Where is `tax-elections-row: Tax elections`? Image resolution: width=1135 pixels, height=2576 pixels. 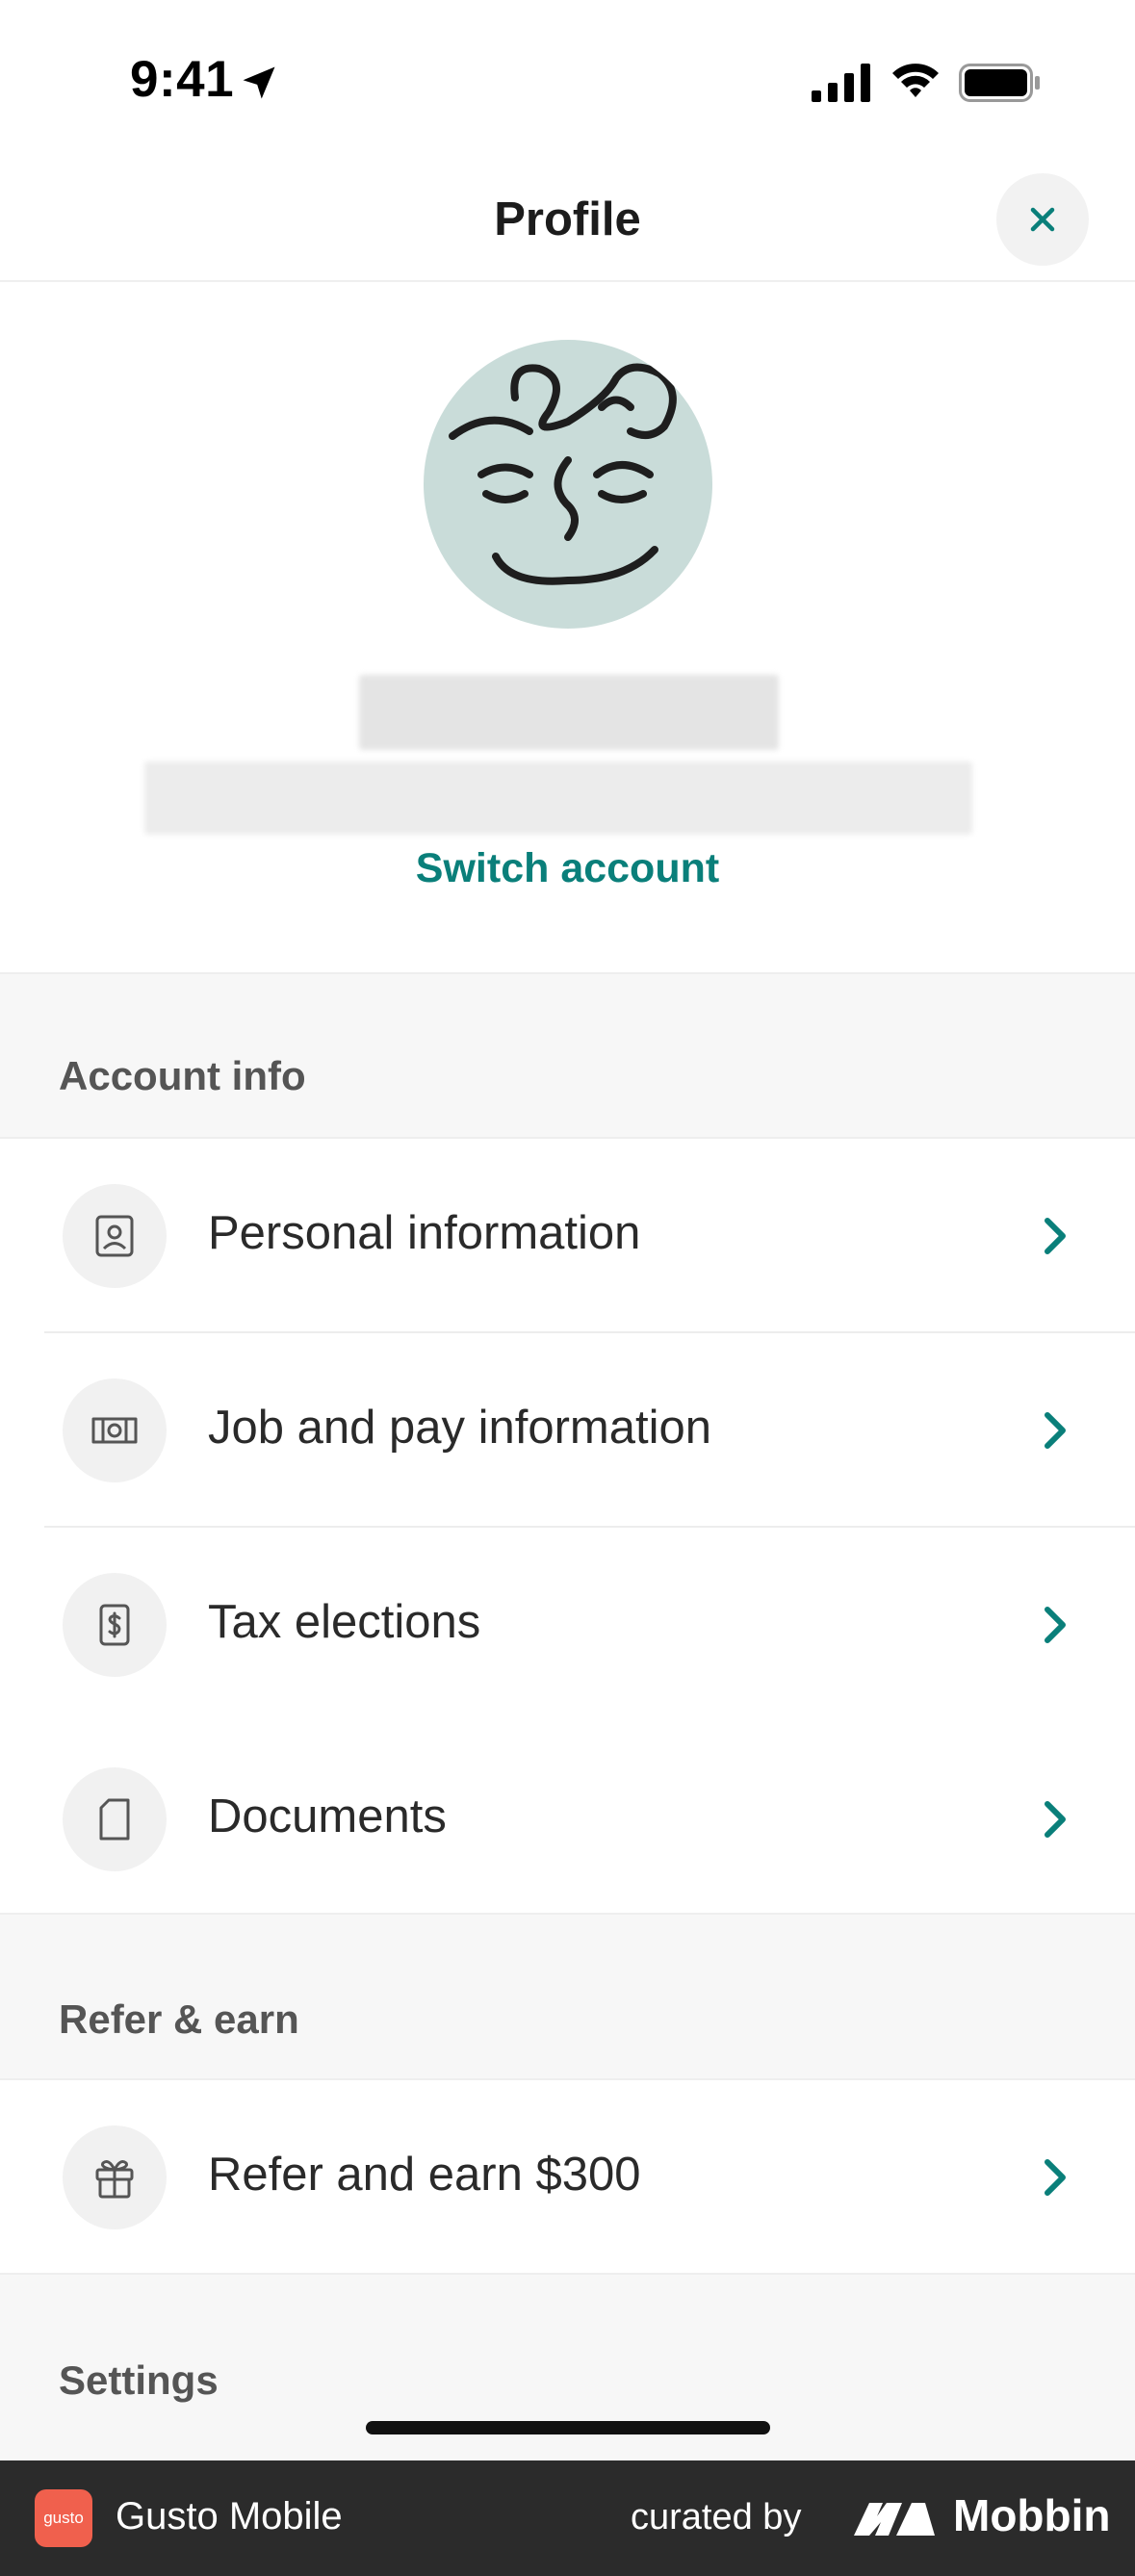
tax-elections-row: Tax elections is located at coordinates (567, 1625).